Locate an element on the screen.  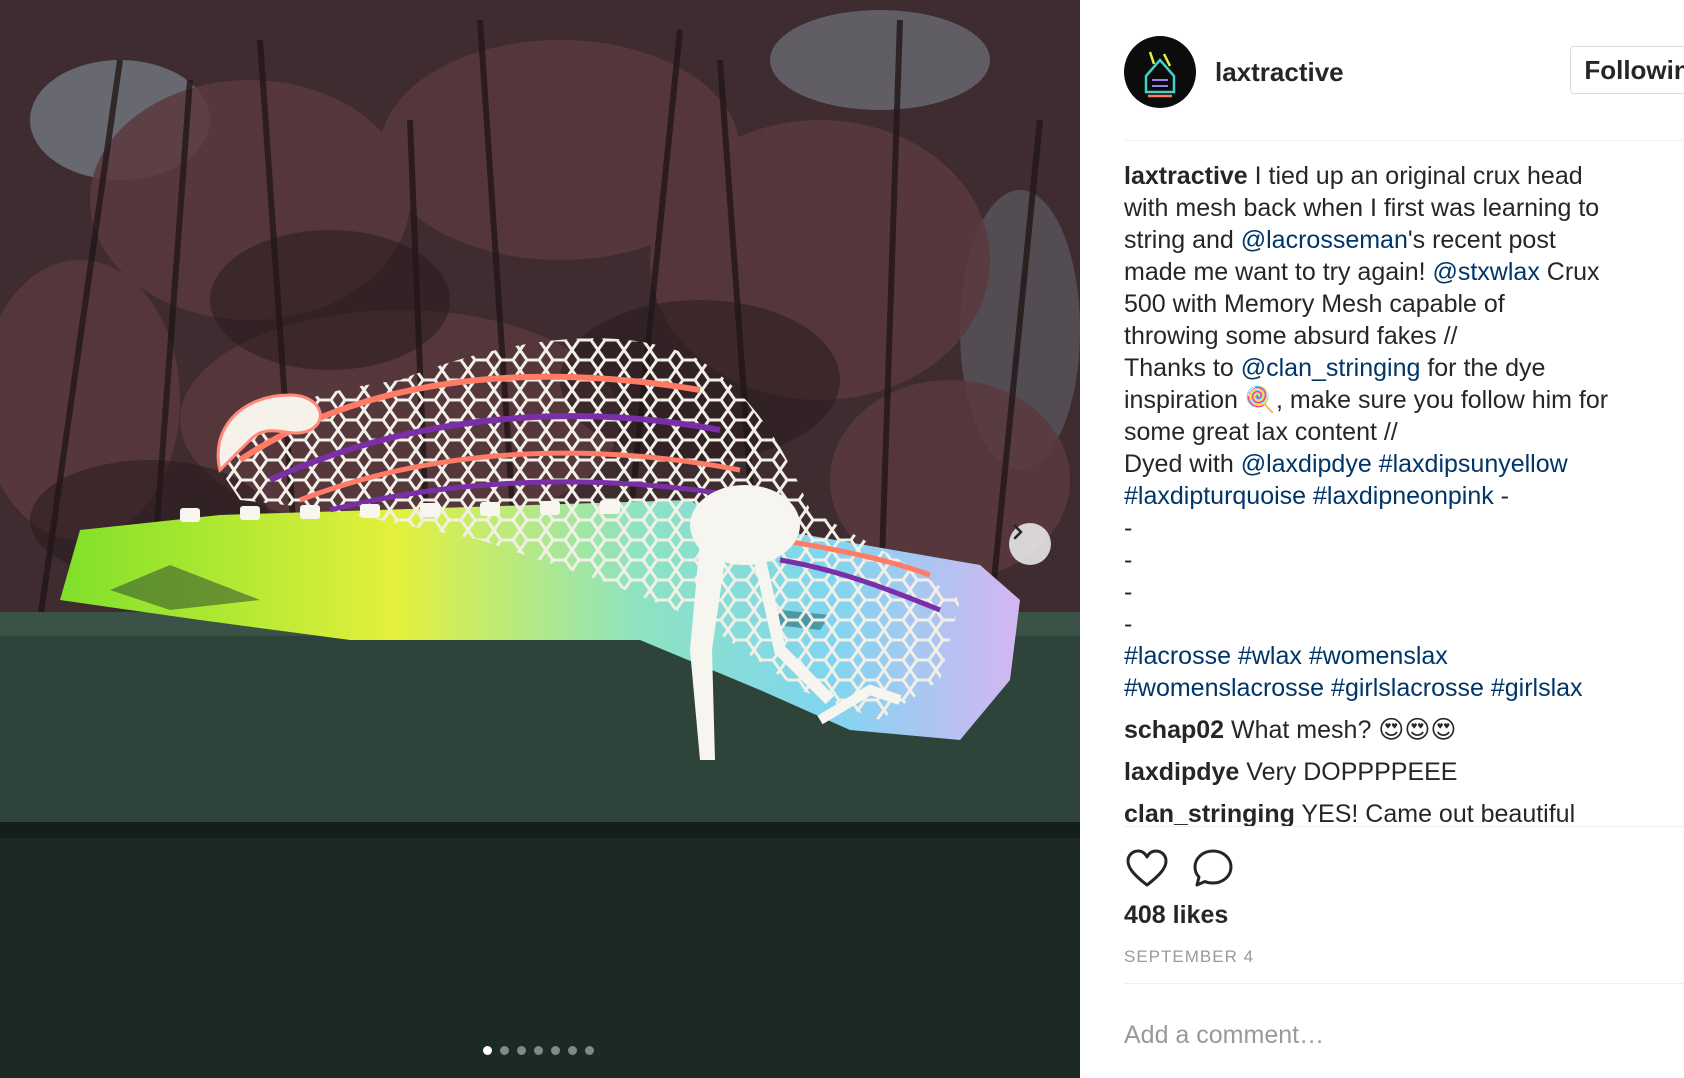
comment-item: laxdipdye Very DOPPPPEEE is located at coordinates (1404, 772).